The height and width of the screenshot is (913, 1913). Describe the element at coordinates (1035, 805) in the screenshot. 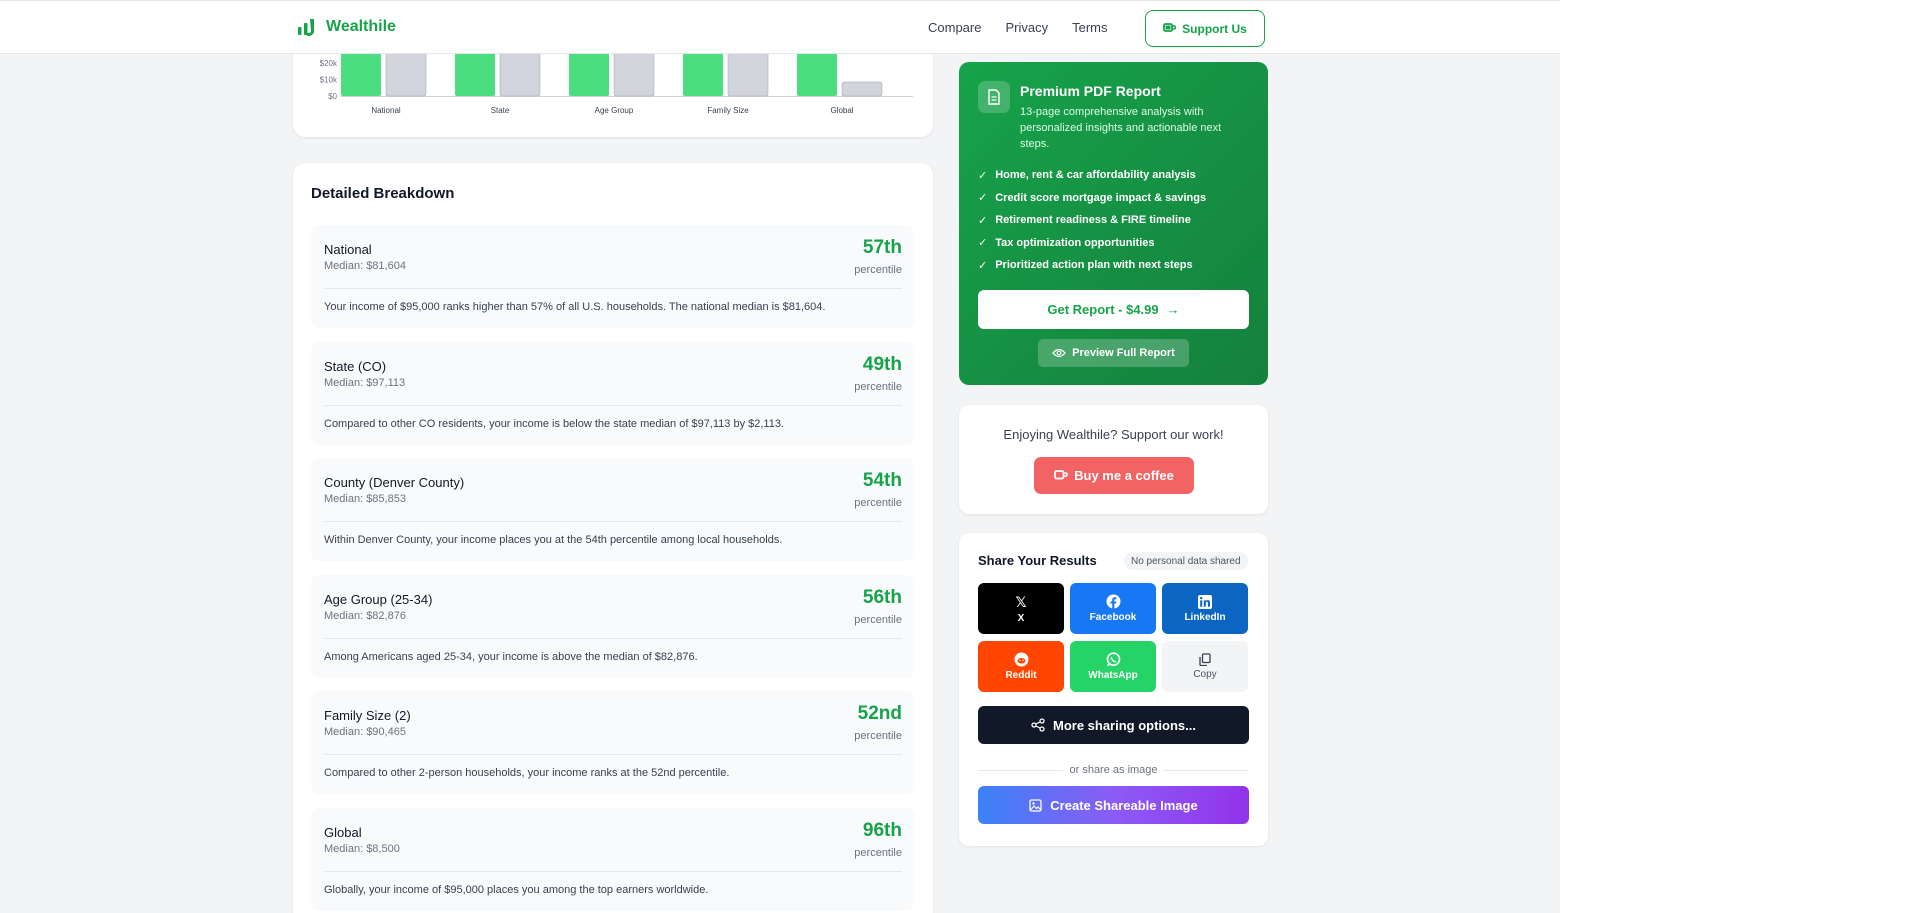

I see `image-icon` at that location.